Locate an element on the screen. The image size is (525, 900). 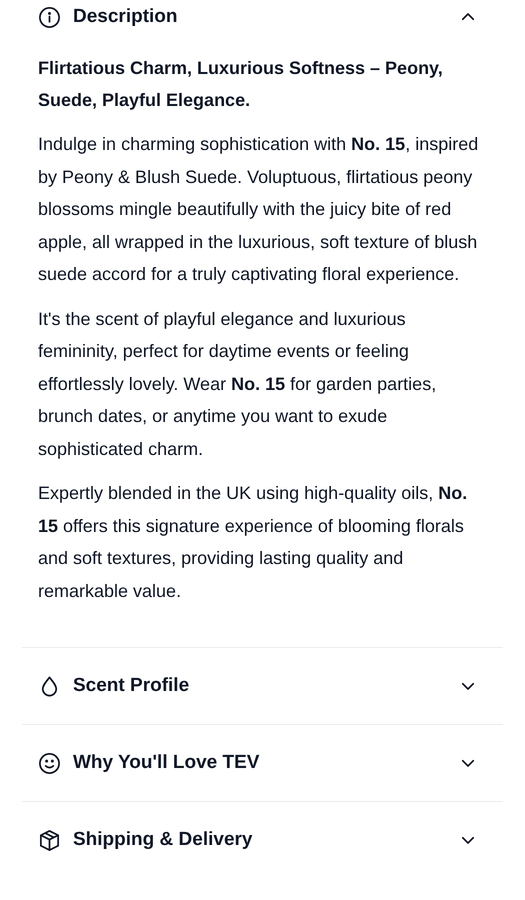
description-paragraph: Indulge in charming sophistication with No. 15, inspired by Peony & Blush Suede. Voluptuous, flirtatious peony blossoms mingle beautifully with the juicy bite of red apple, all wrapped in the luxurious, soft texture of blush suede accord for a truly captivating floral experience. is located at coordinates (259, 209).